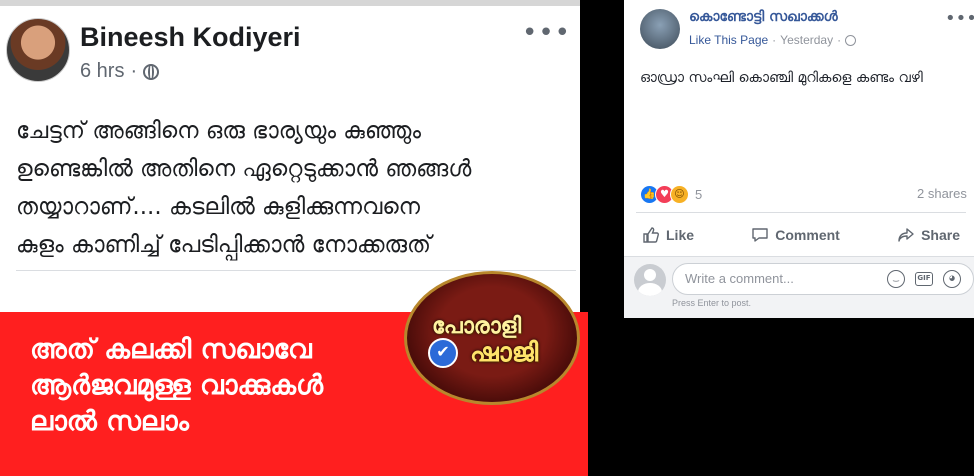 The width and height of the screenshot is (974, 476). I want to click on like-button: Like, so click(668, 235).